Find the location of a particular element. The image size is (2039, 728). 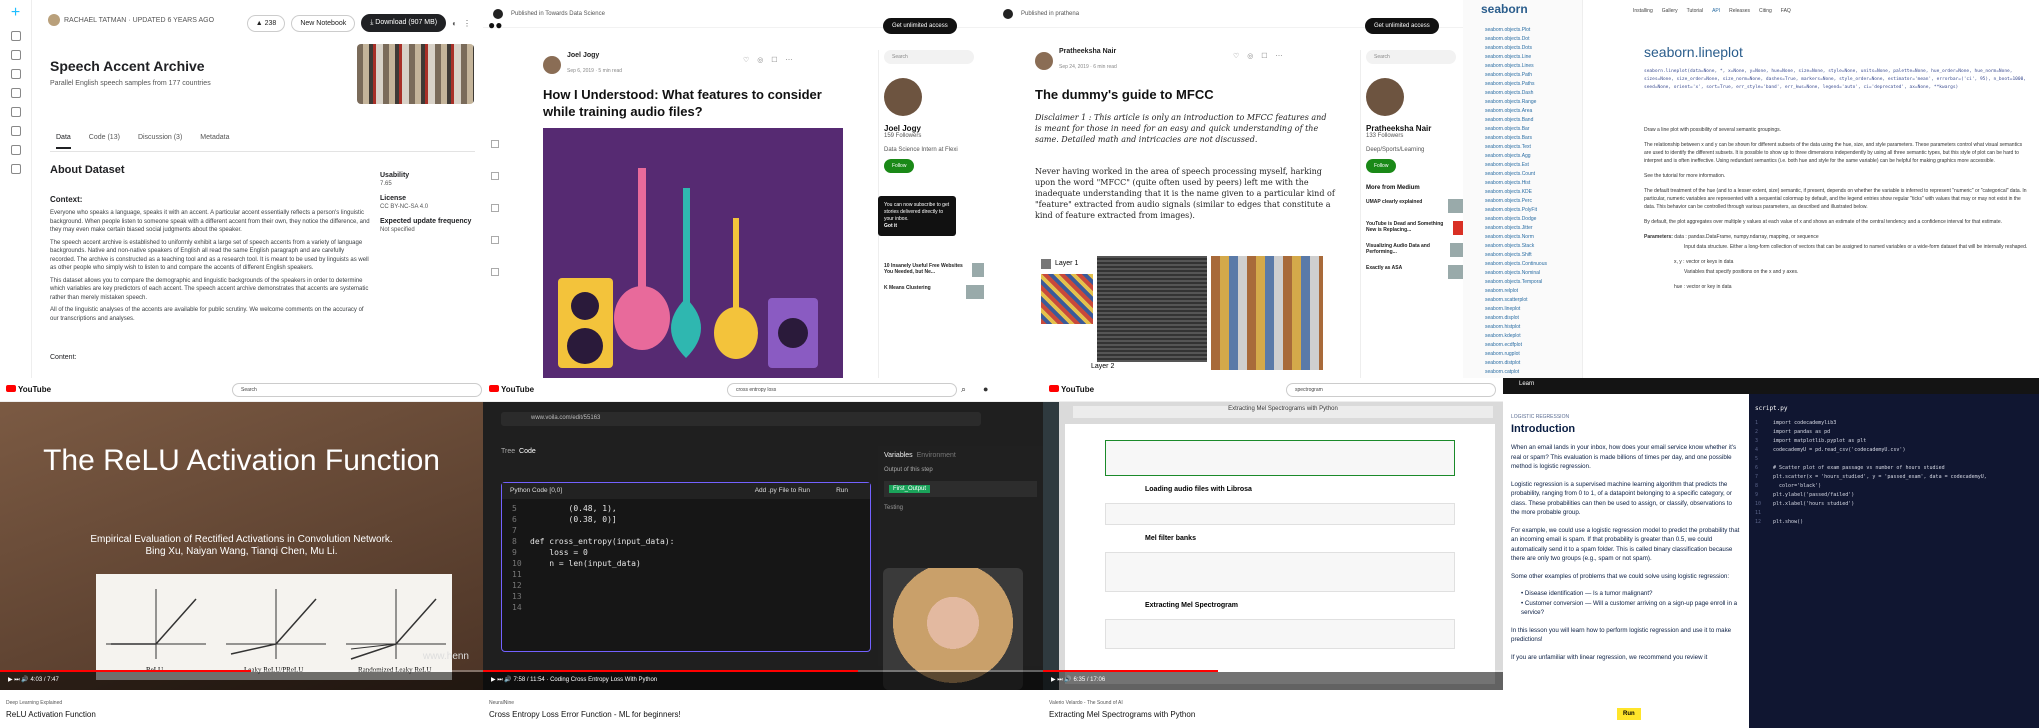

sidebar-item: seaborn.distplot is located at coordinates (1516, 363).